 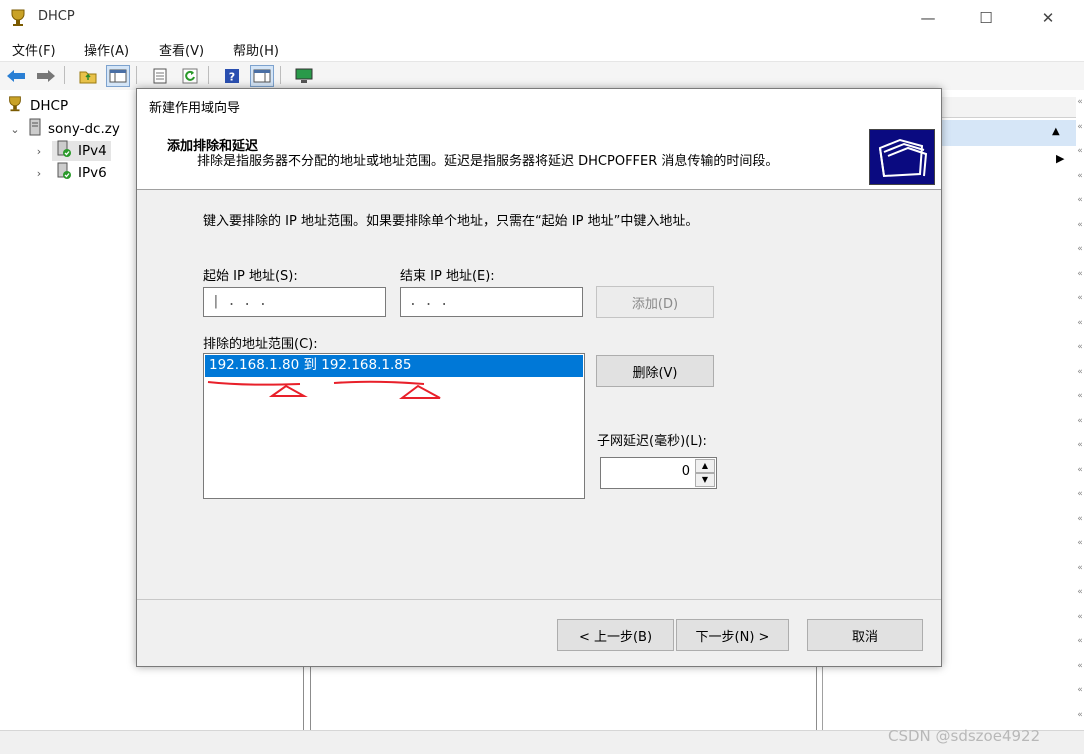 I want to click on properties-icon, so click(x=160, y=76).